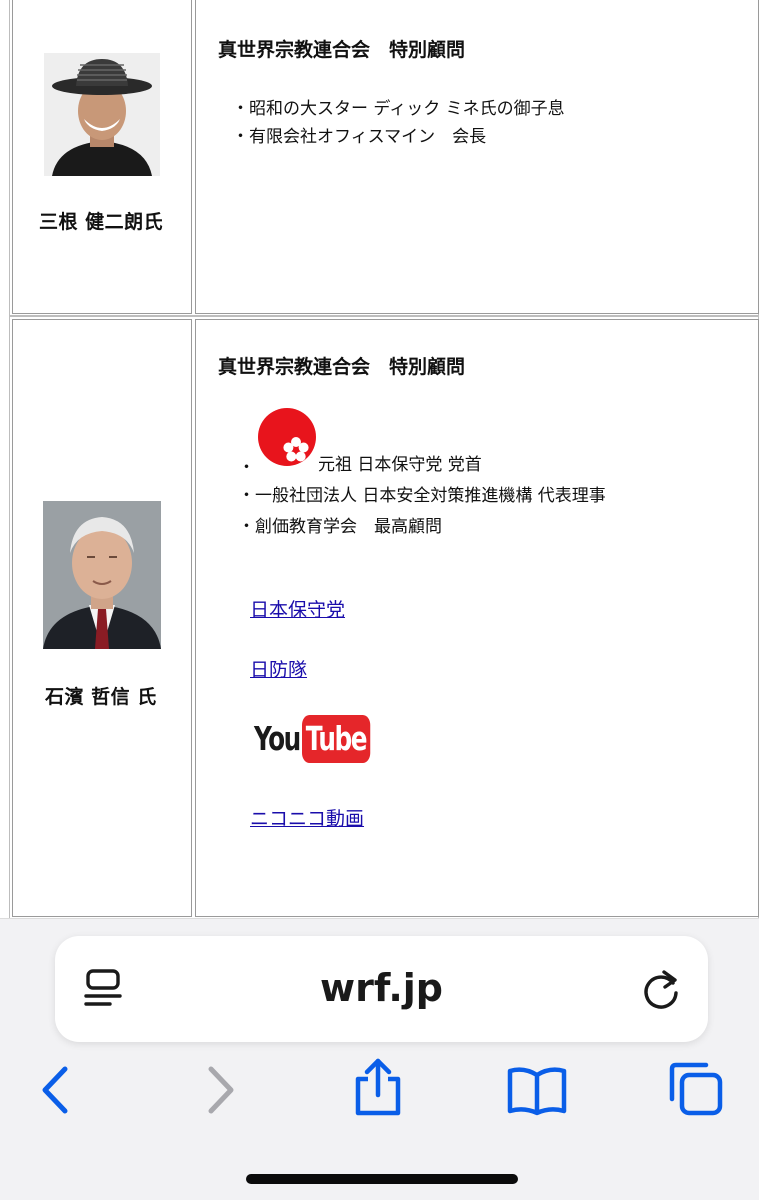 This screenshot has height=1200, width=759. Describe the element at coordinates (287, 437) in the screenshot. I see `party-emblem-icon` at that location.